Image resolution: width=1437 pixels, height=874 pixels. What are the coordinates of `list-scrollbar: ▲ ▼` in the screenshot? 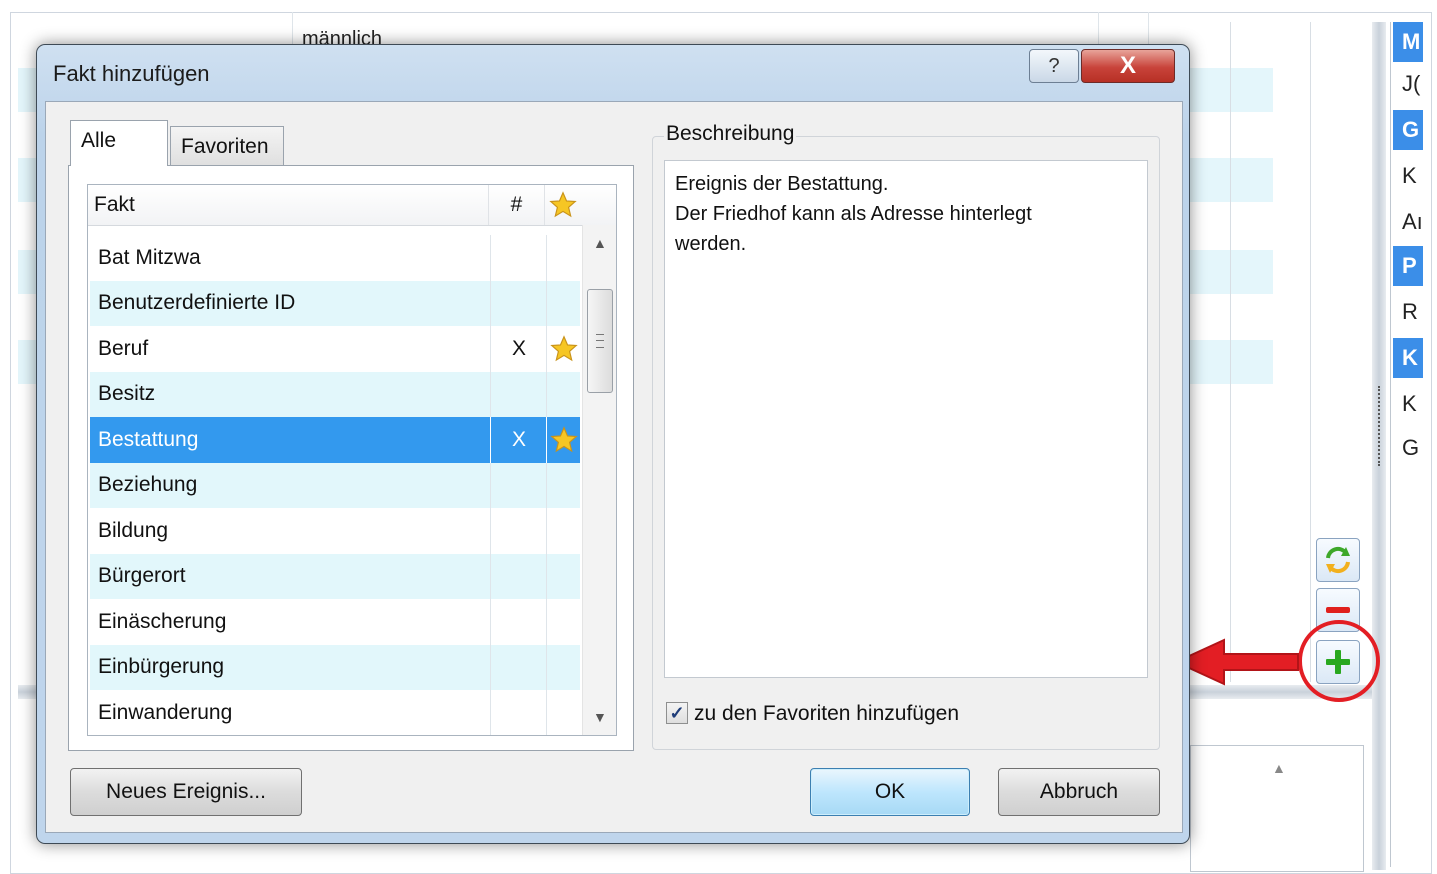 It's located at (599, 480).